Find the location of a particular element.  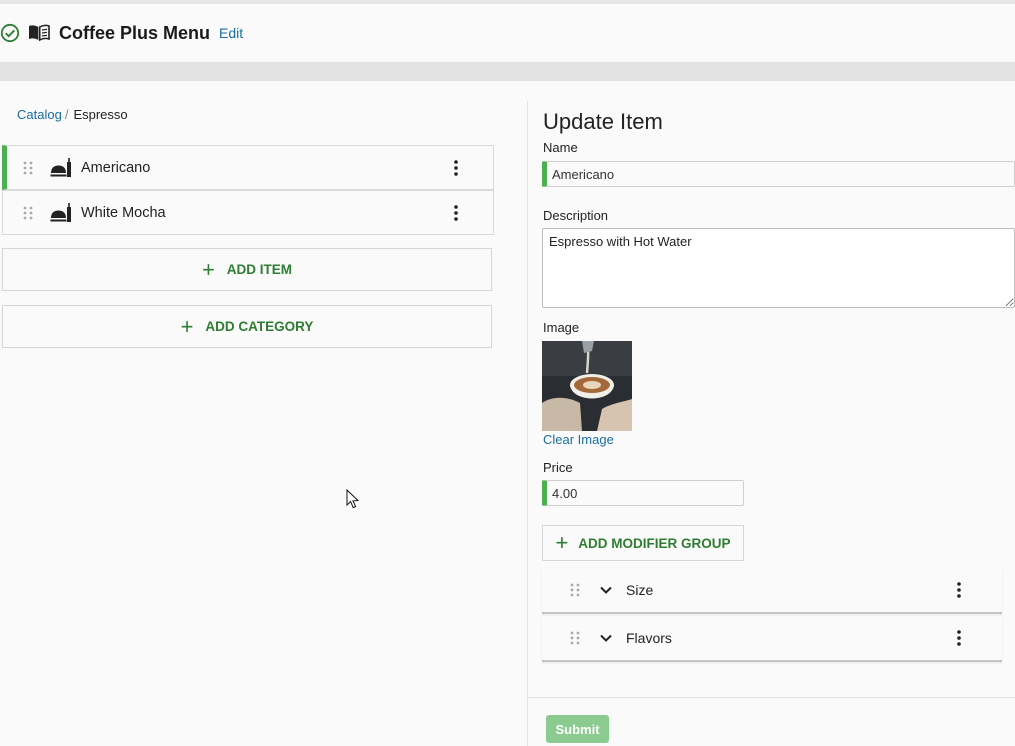

price-label: Price is located at coordinates (558, 467).